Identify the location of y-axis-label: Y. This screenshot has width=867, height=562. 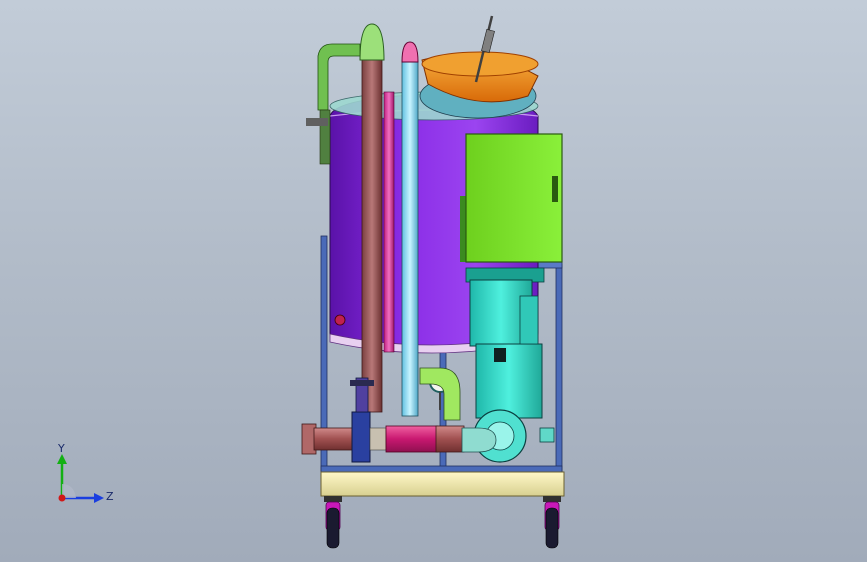
(61, 448).